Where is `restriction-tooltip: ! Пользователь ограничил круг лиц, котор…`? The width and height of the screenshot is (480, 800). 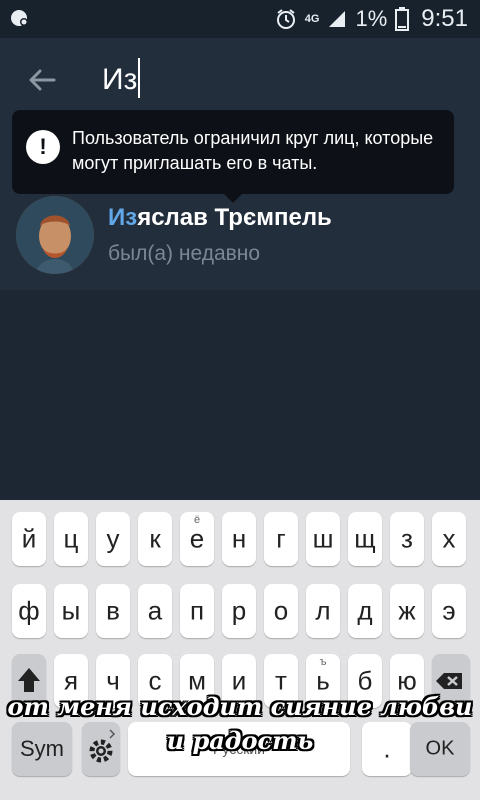 restriction-tooltip: ! Пользователь ограничил круг лиц, котор… is located at coordinates (233, 156).